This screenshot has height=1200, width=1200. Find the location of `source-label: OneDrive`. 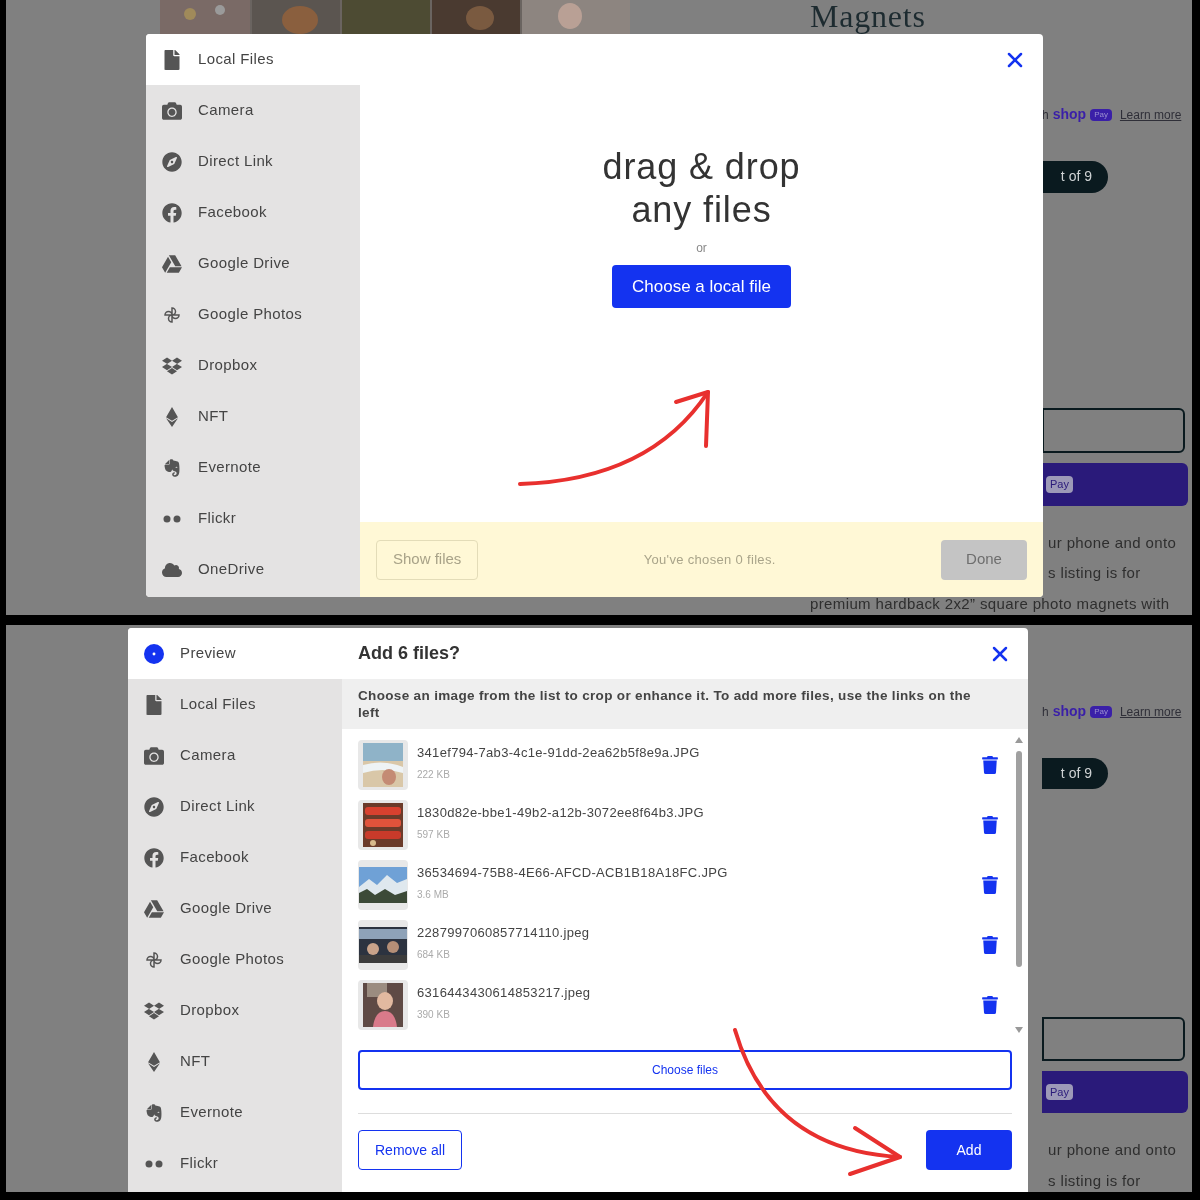

source-label: OneDrive is located at coordinates (231, 569).